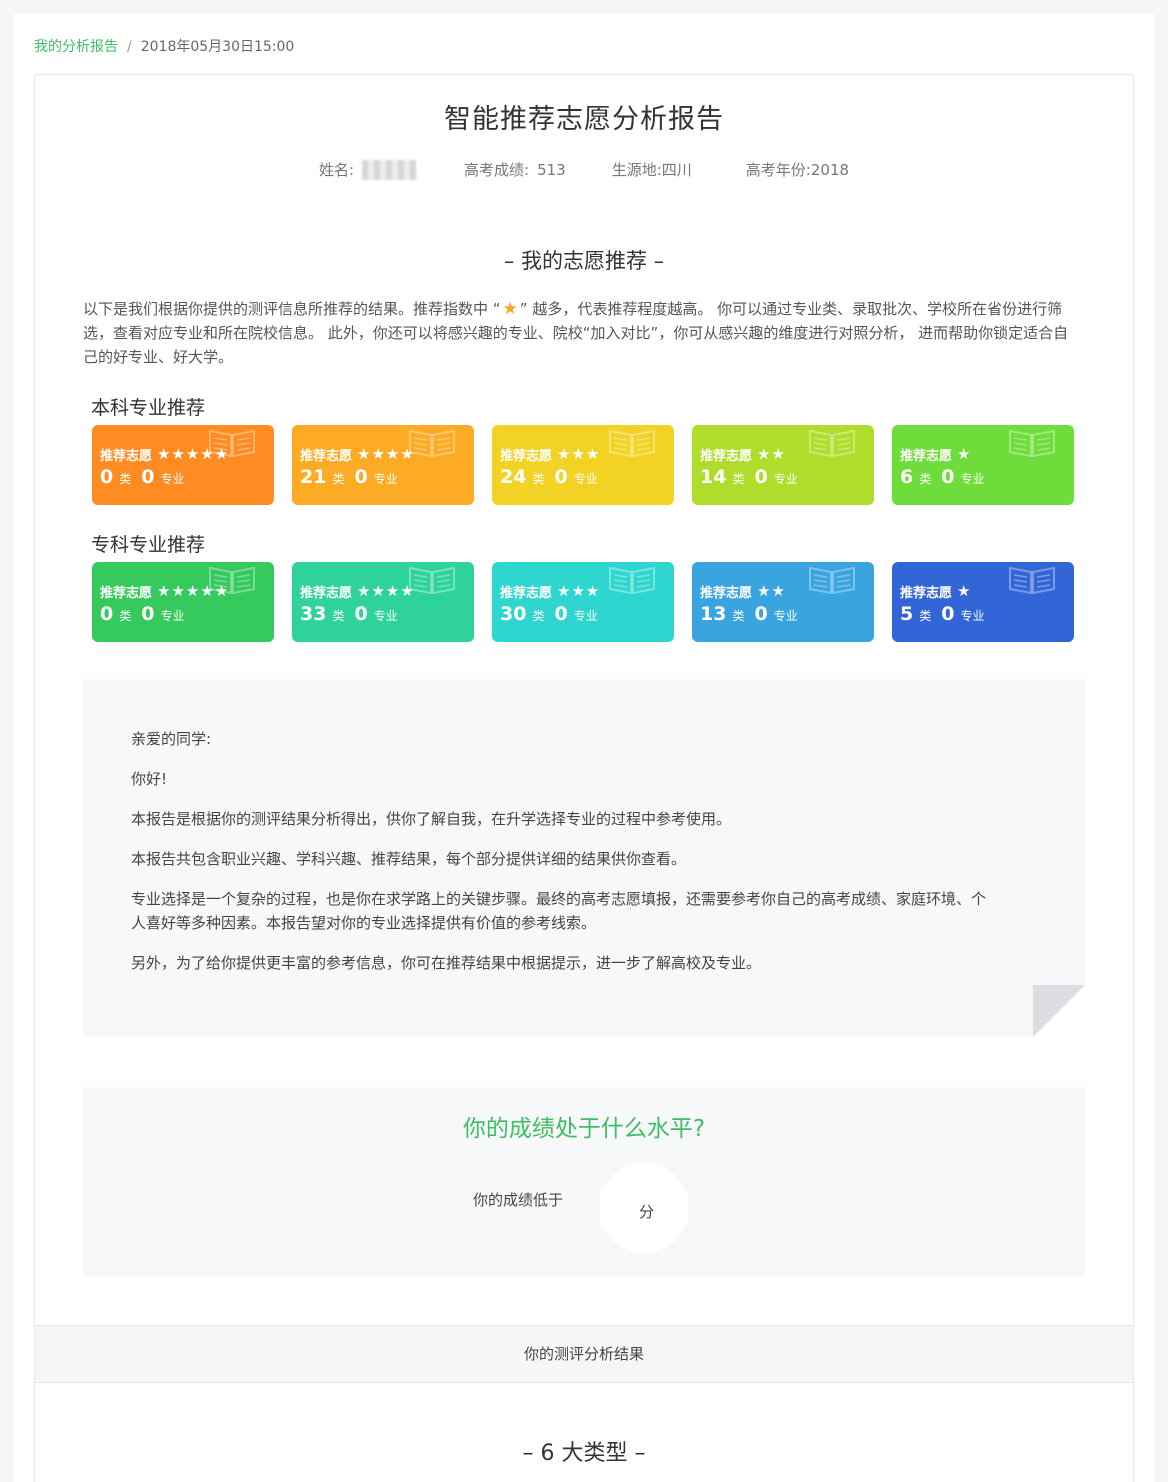 Image resolution: width=1168 pixels, height=1482 pixels. I want to click on card-counts: 6 类 0 专业, so click(983, 477).